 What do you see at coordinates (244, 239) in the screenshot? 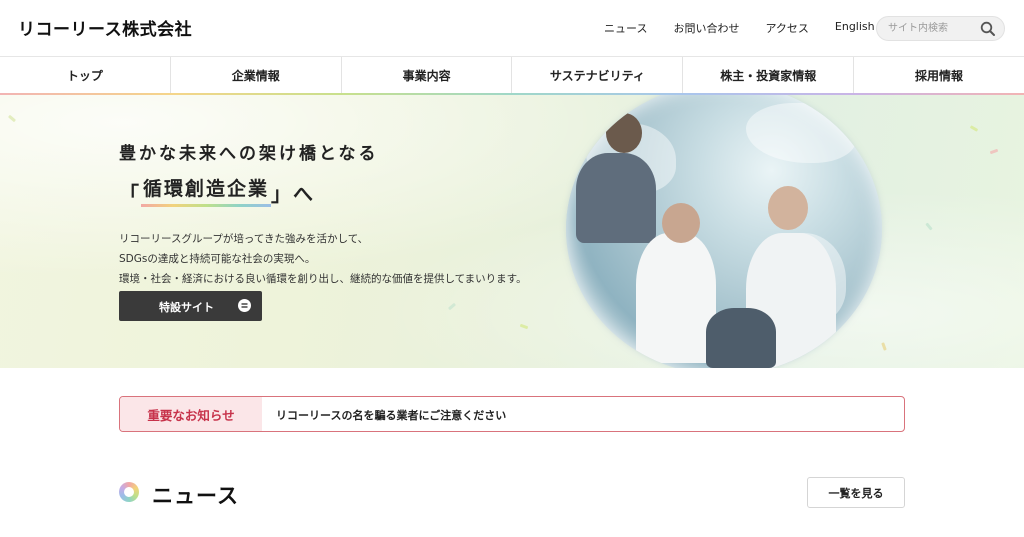
I see `hero-desc-line: リコーリースグループが培ってきた強みを活かして、` at bounding box center [244, 239].